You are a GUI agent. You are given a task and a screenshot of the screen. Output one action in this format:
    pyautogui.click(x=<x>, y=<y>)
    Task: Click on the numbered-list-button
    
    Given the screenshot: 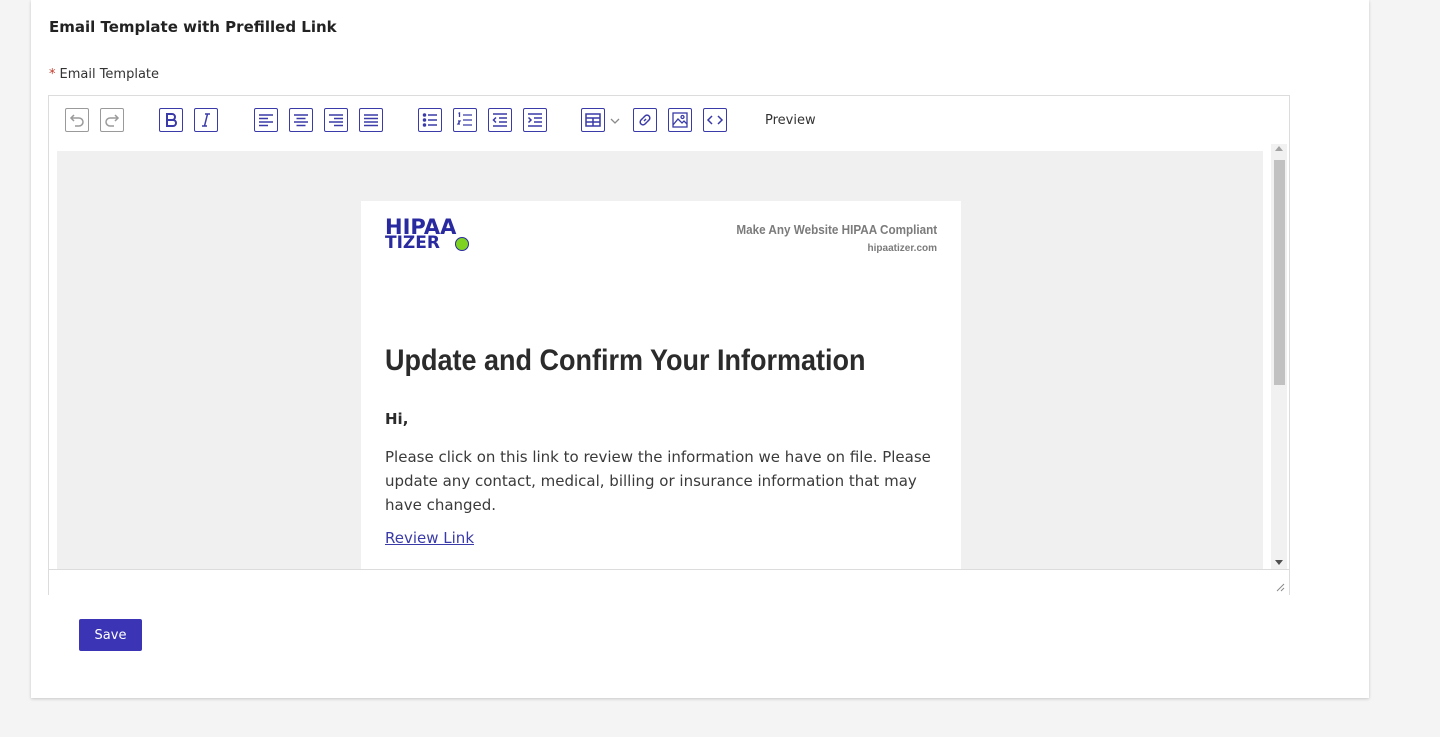 What is the action you would take?
    pyautogui.click(x=465, y=120)
    